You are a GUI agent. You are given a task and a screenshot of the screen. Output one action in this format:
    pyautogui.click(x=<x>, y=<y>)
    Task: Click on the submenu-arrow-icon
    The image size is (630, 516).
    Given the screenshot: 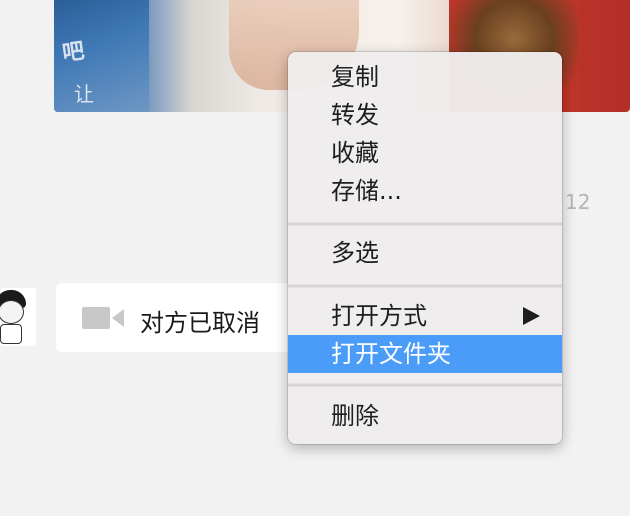 What is the action you would take?
    pyautogui.click(x=531, y=316)
    